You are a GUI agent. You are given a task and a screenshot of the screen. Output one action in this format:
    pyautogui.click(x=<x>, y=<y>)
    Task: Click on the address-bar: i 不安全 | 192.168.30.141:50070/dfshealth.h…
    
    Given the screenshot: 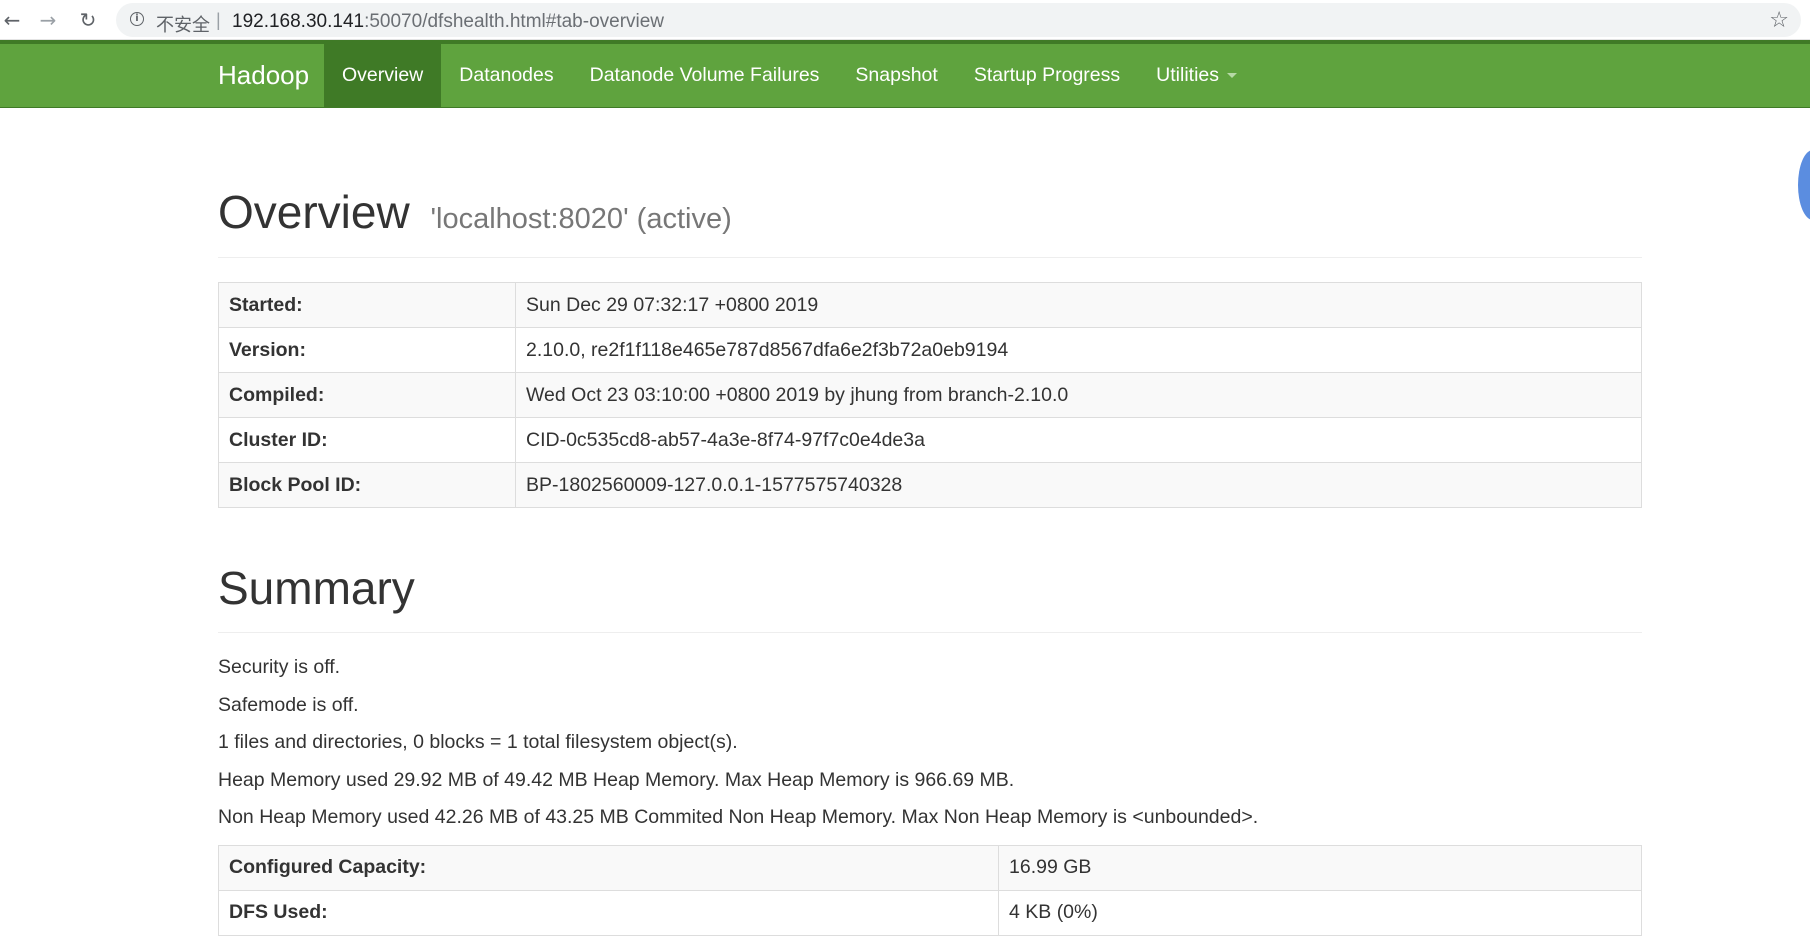 What is the action you would take?
    pyautogui.click(x=958, y=20)
    